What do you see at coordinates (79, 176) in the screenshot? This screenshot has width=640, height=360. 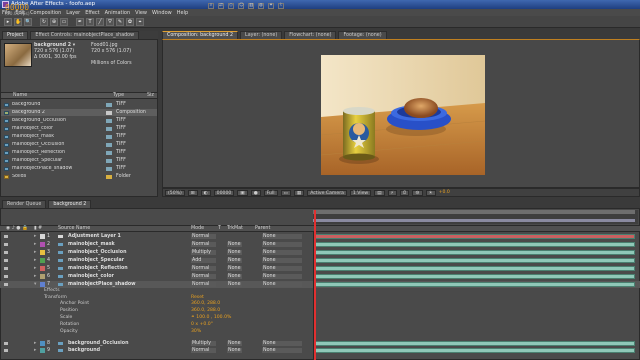 I see `project-item: Solids Folder` at bounding box center [79, 176].